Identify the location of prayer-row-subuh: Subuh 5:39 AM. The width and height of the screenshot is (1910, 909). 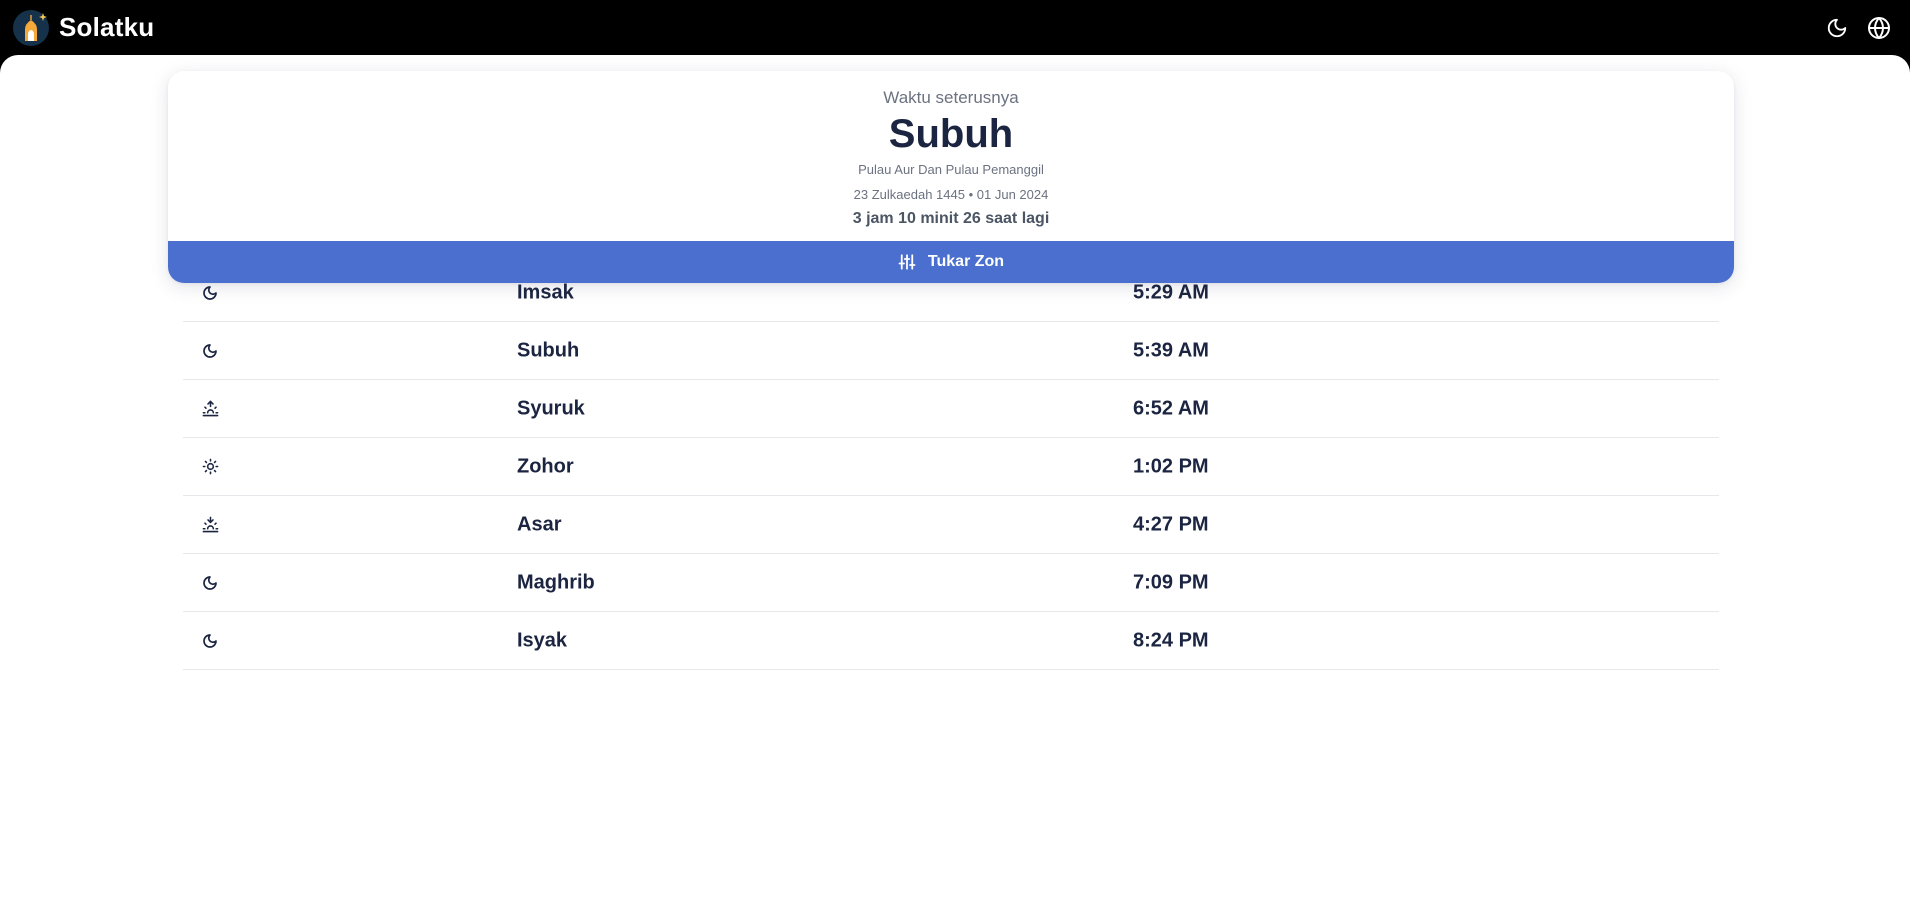
(951, 351).